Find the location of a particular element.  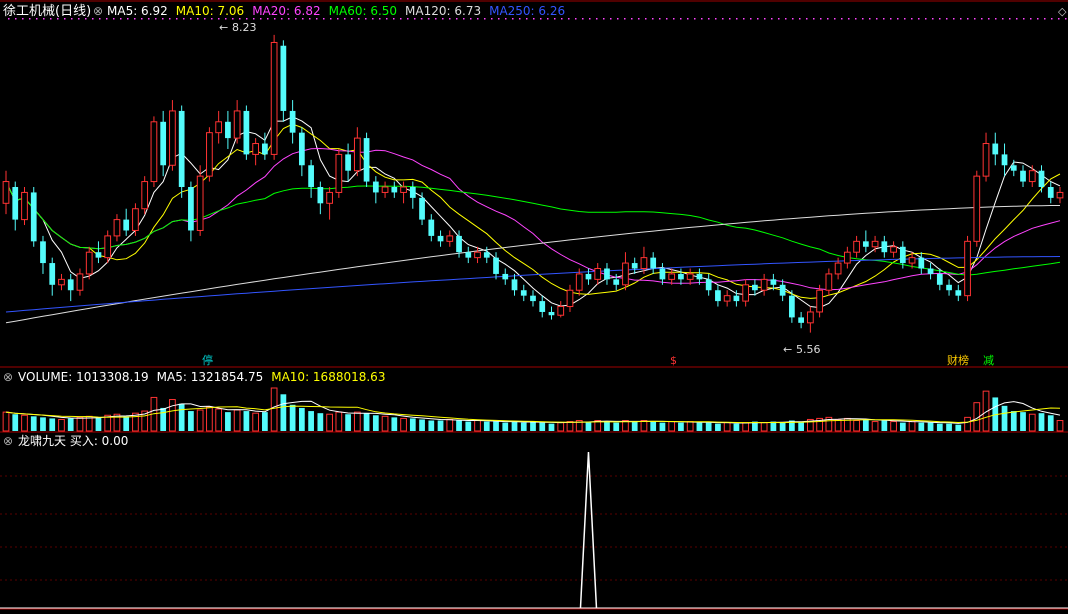

buy-signal-spike is located at coordinates (588, 530).